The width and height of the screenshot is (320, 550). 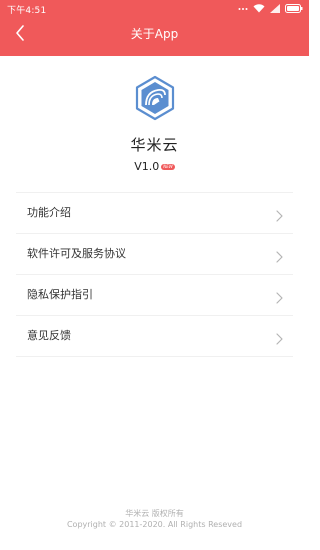 What do you see at coordinates (294, 8) in the screenshot?
I see `battery-icon` at bounding box center [294, 8].